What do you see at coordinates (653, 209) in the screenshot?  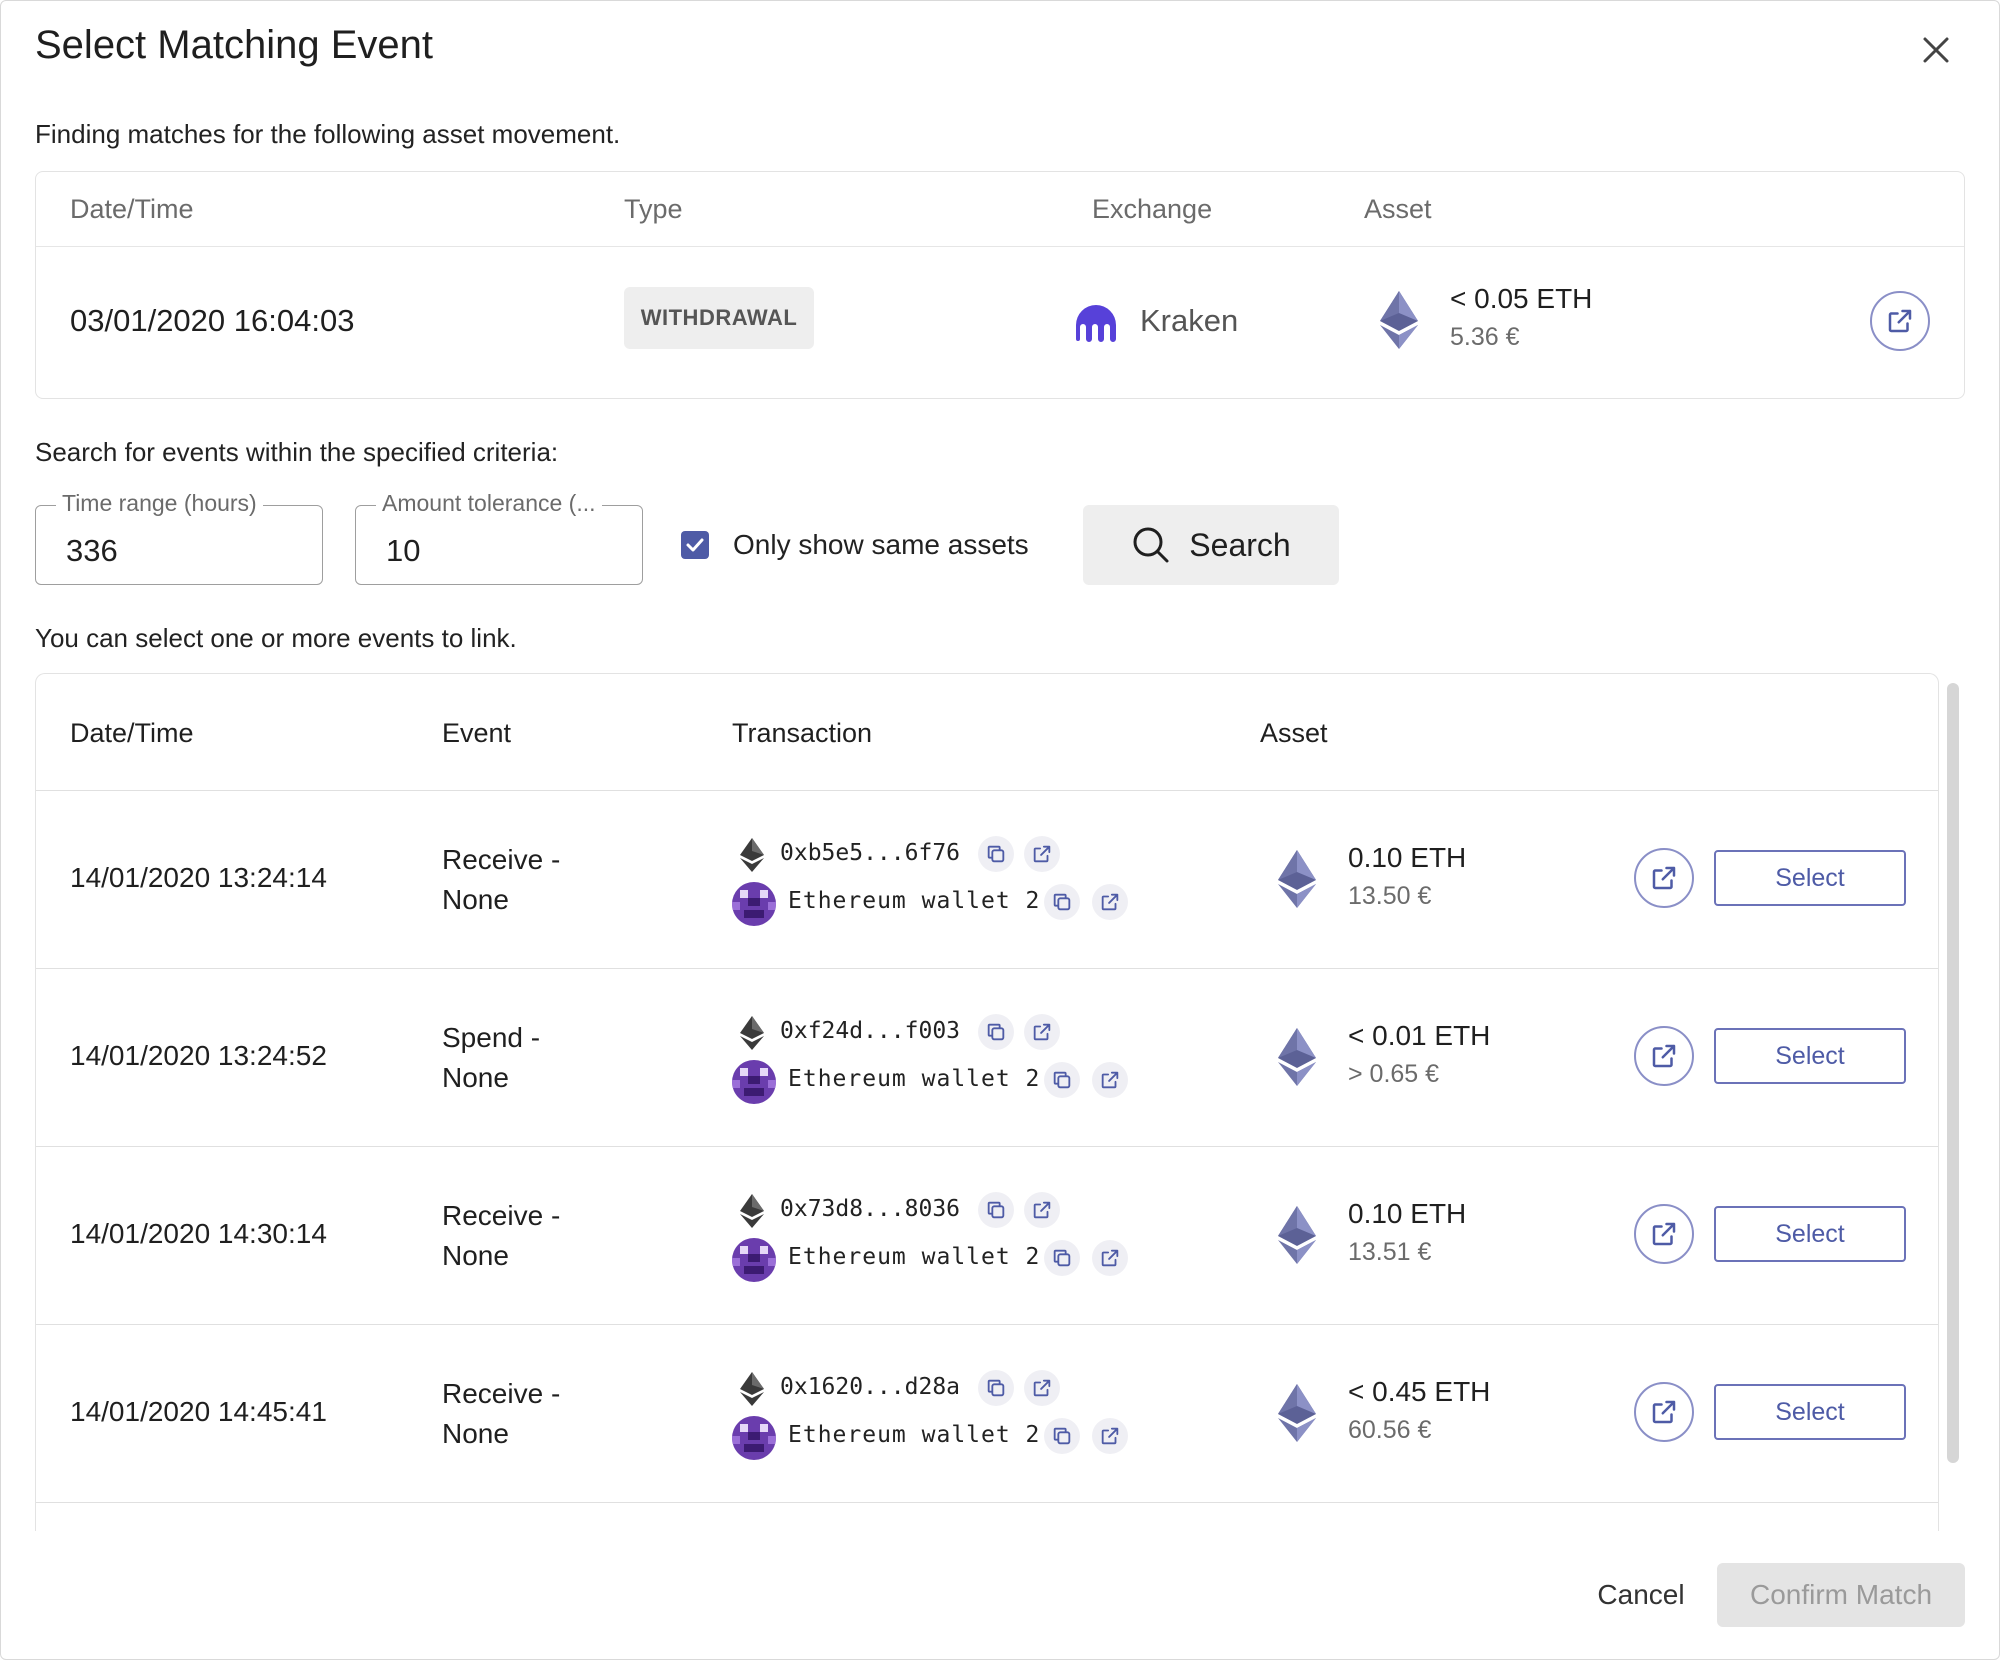 I see `movement-header-type: Type` at bounding box center [653, 209].